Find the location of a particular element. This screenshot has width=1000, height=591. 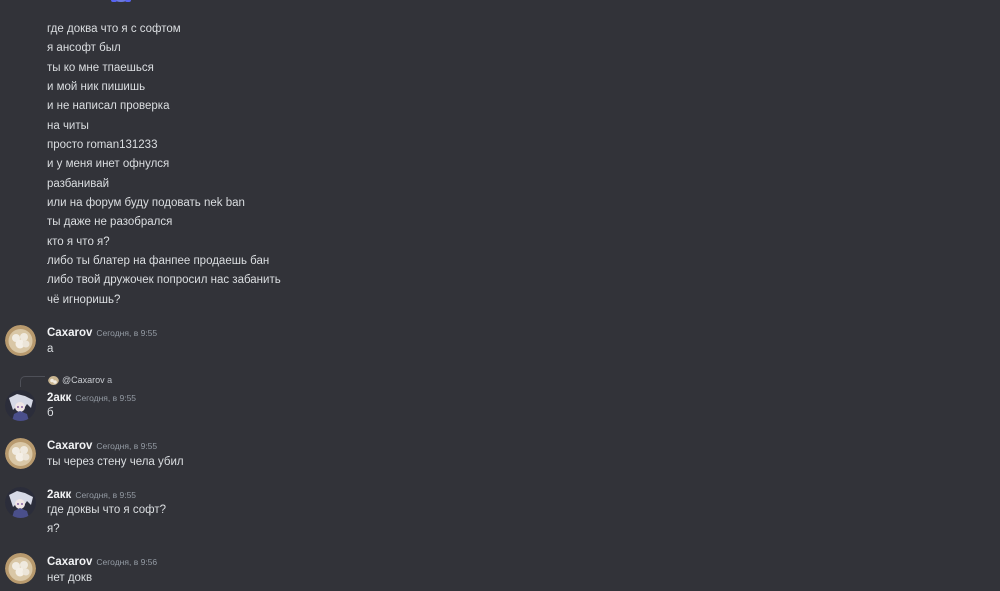

message-line: или на форум буду подовать nek ban is located at coordinates (146, 203).